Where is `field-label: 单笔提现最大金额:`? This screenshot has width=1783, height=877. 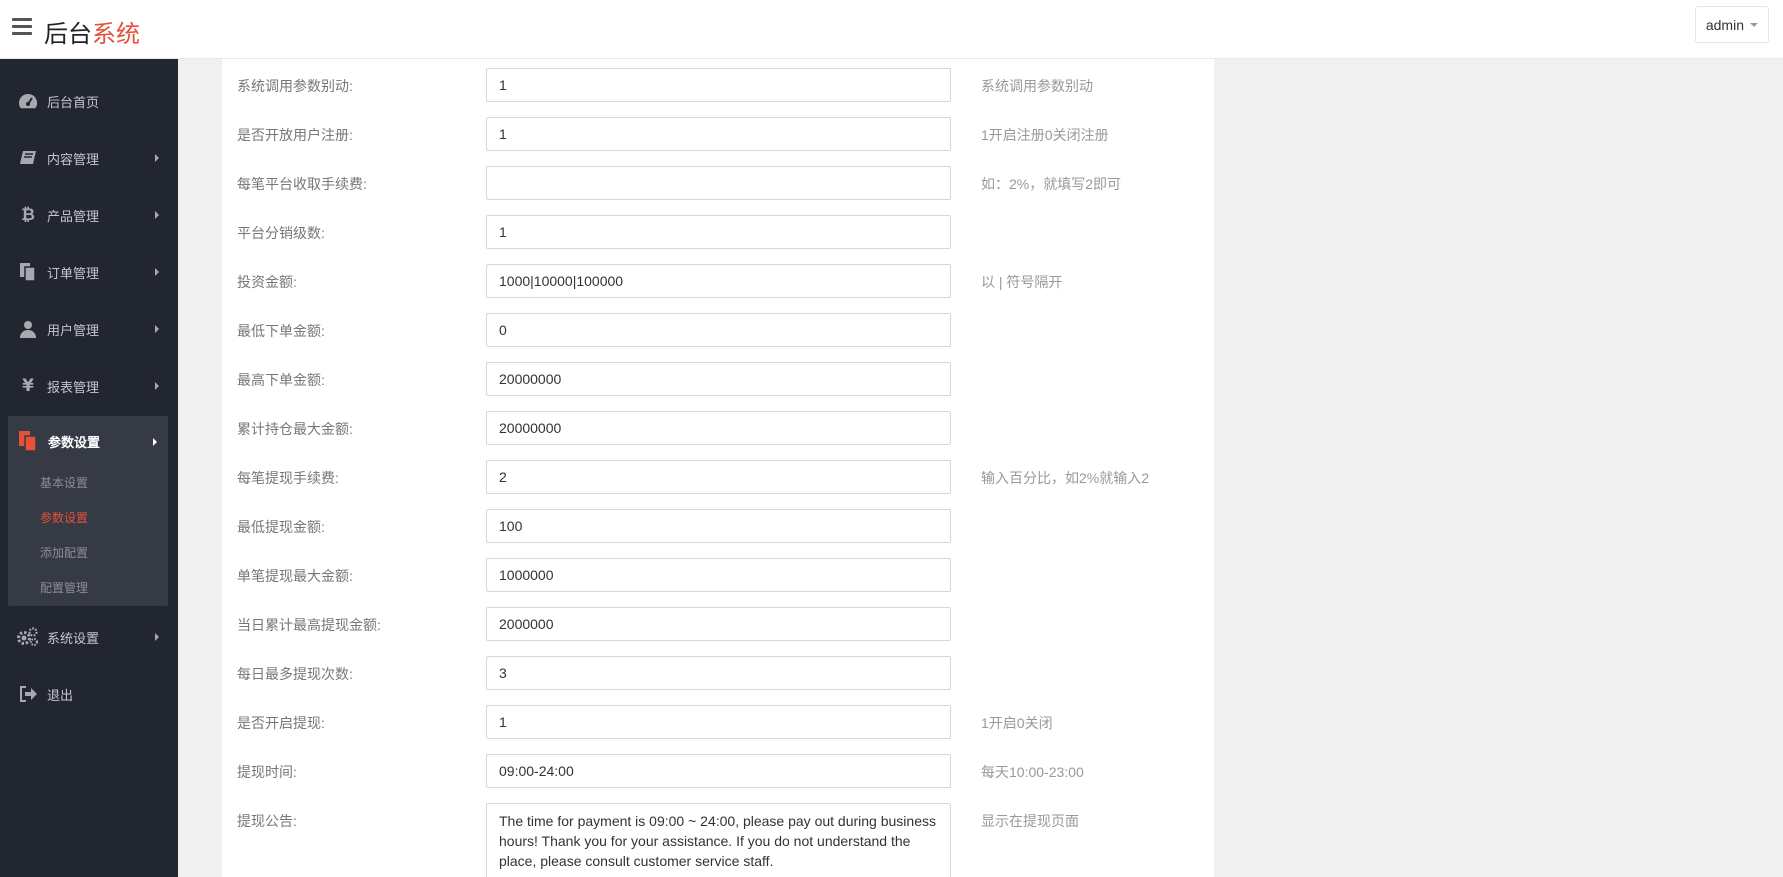 field-label: 单笔提现最大金额: is located at coordinates (295, 576).